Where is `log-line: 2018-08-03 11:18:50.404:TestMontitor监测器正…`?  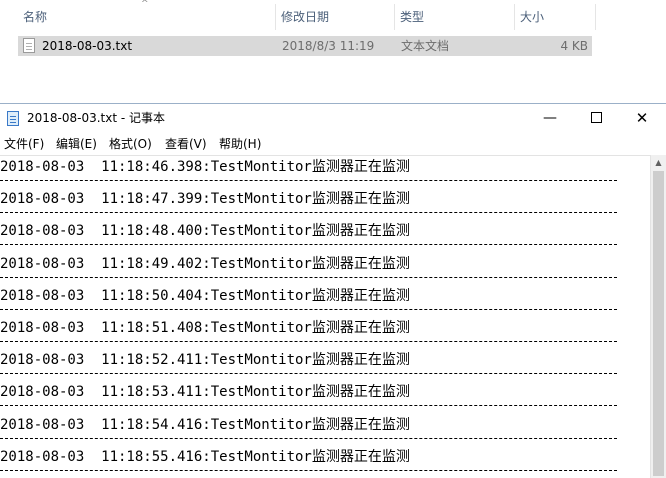
log-line: 2018-08-03 11:18:50.404:TestMontitor监测器正… is located at coordinates (205, 296).